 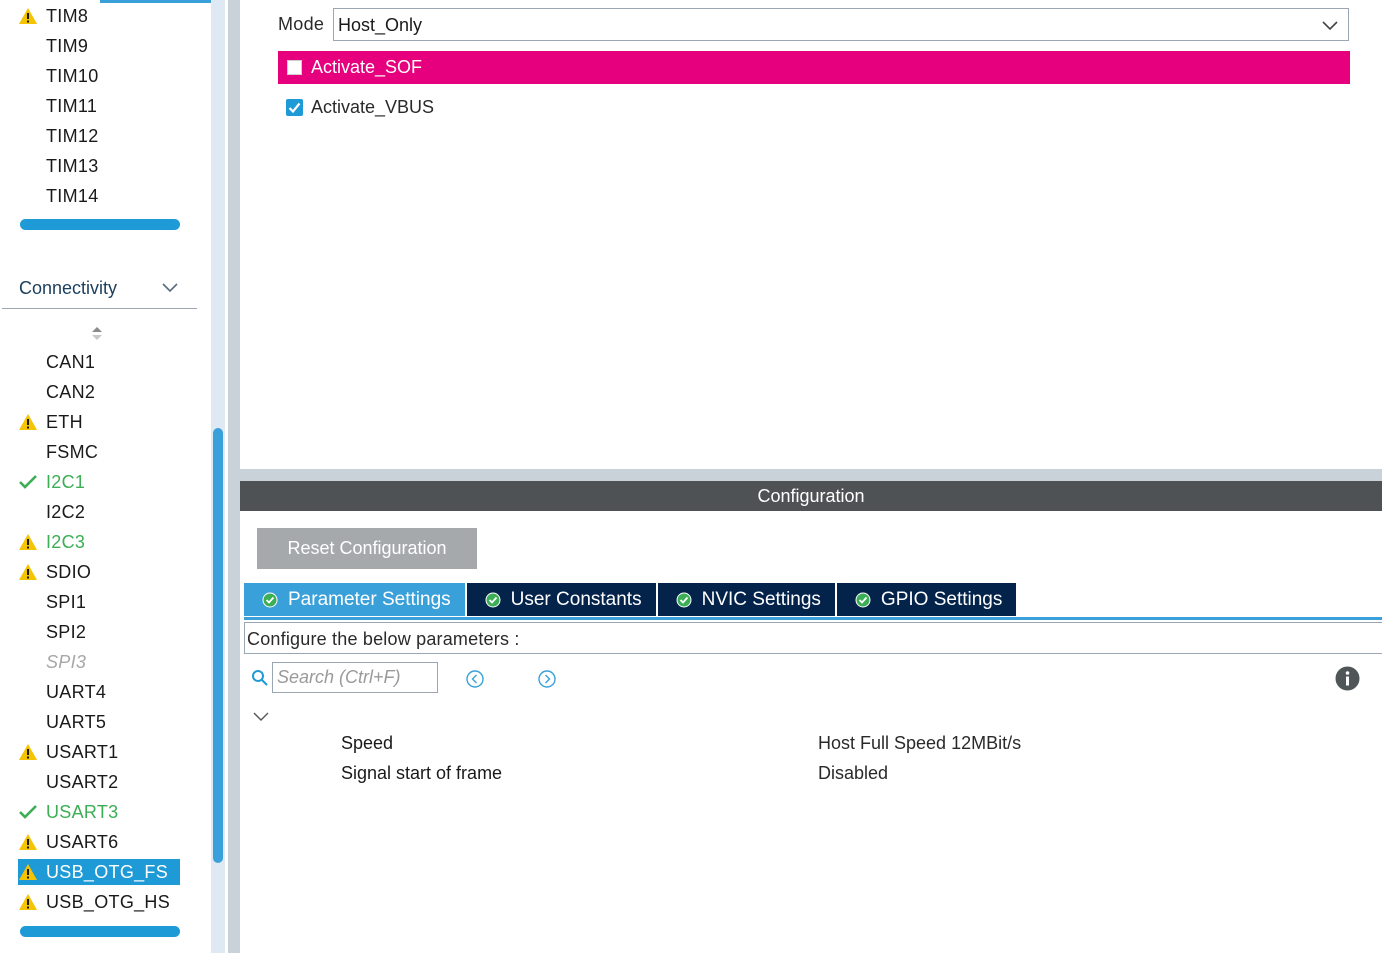 What do you see at coordinates (67, 45) in the screenshot?
I see `sidebar-item-label: TIM9` at bounding box center [67, 45].